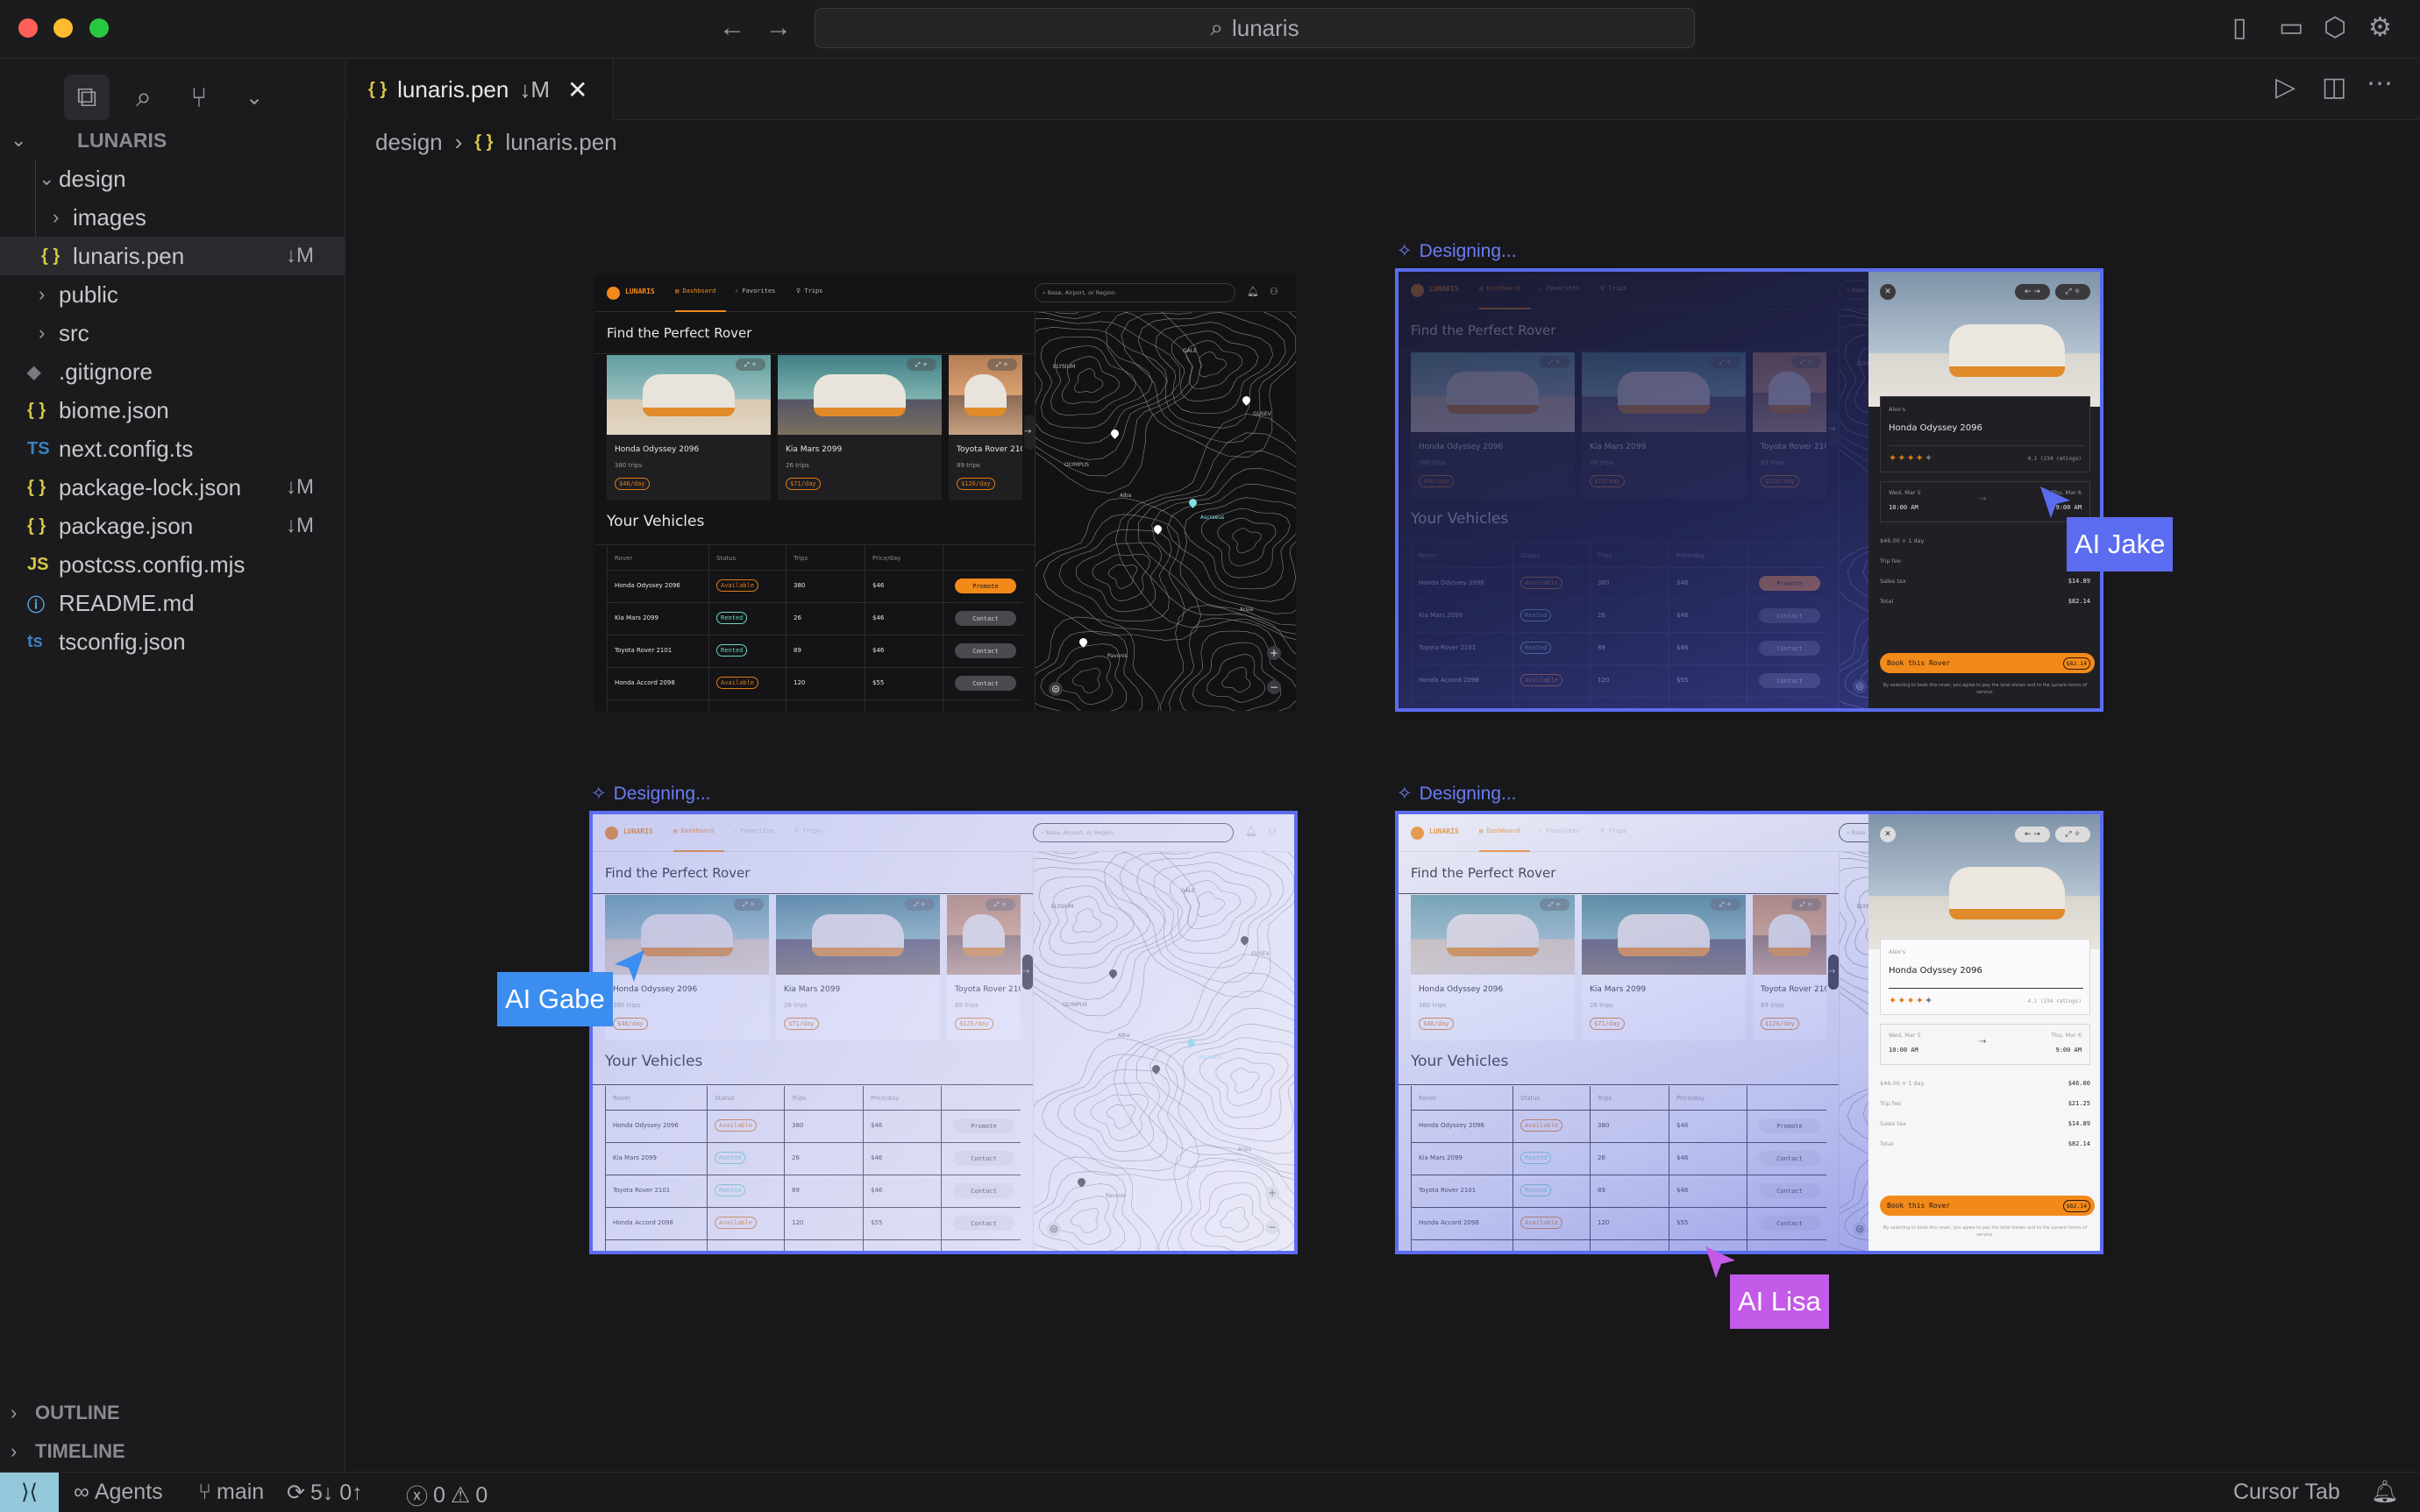 The height and width of the screenshot is (1512, 2420). Describe the element at coordinates (2380, 84) in the screenshot. I see `more-actions-icon: ⋯` at that location.